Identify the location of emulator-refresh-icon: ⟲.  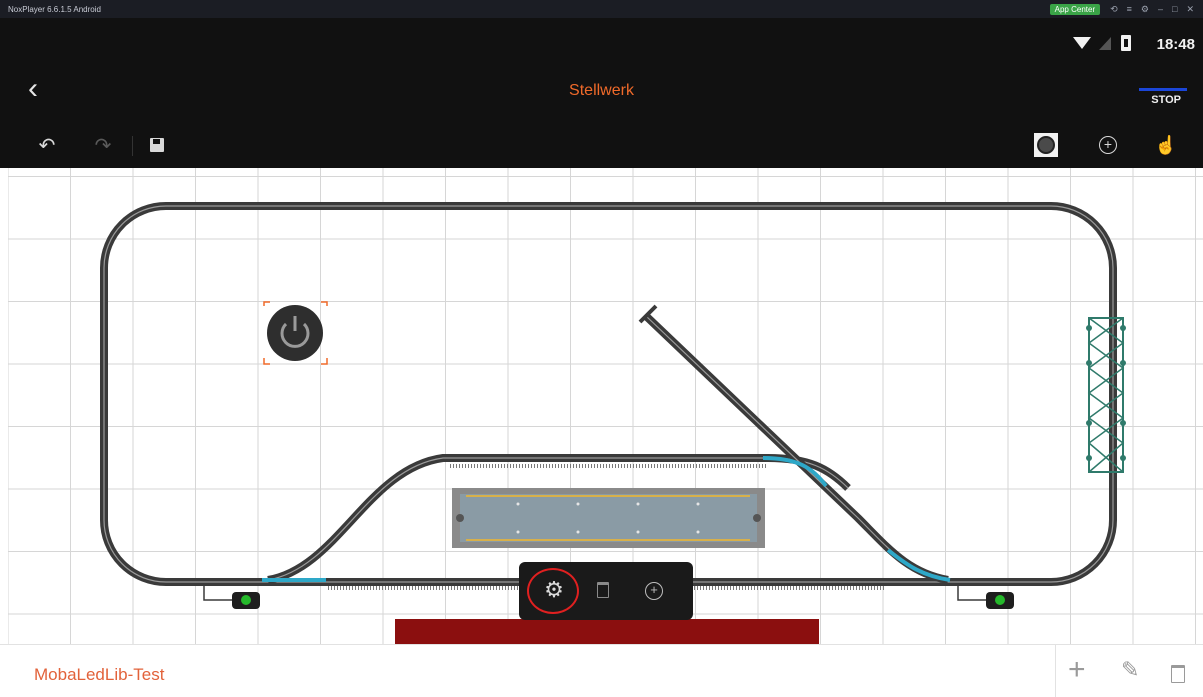
(1114, 9).